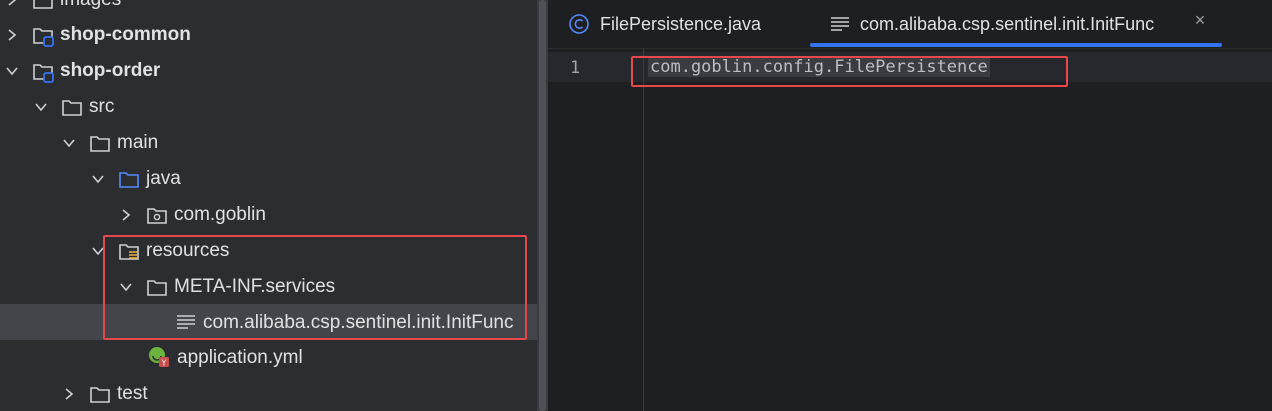 The width and height of the screenshot is (1272, 411). I want to click on tree-item-label: test, so click(132, 393).